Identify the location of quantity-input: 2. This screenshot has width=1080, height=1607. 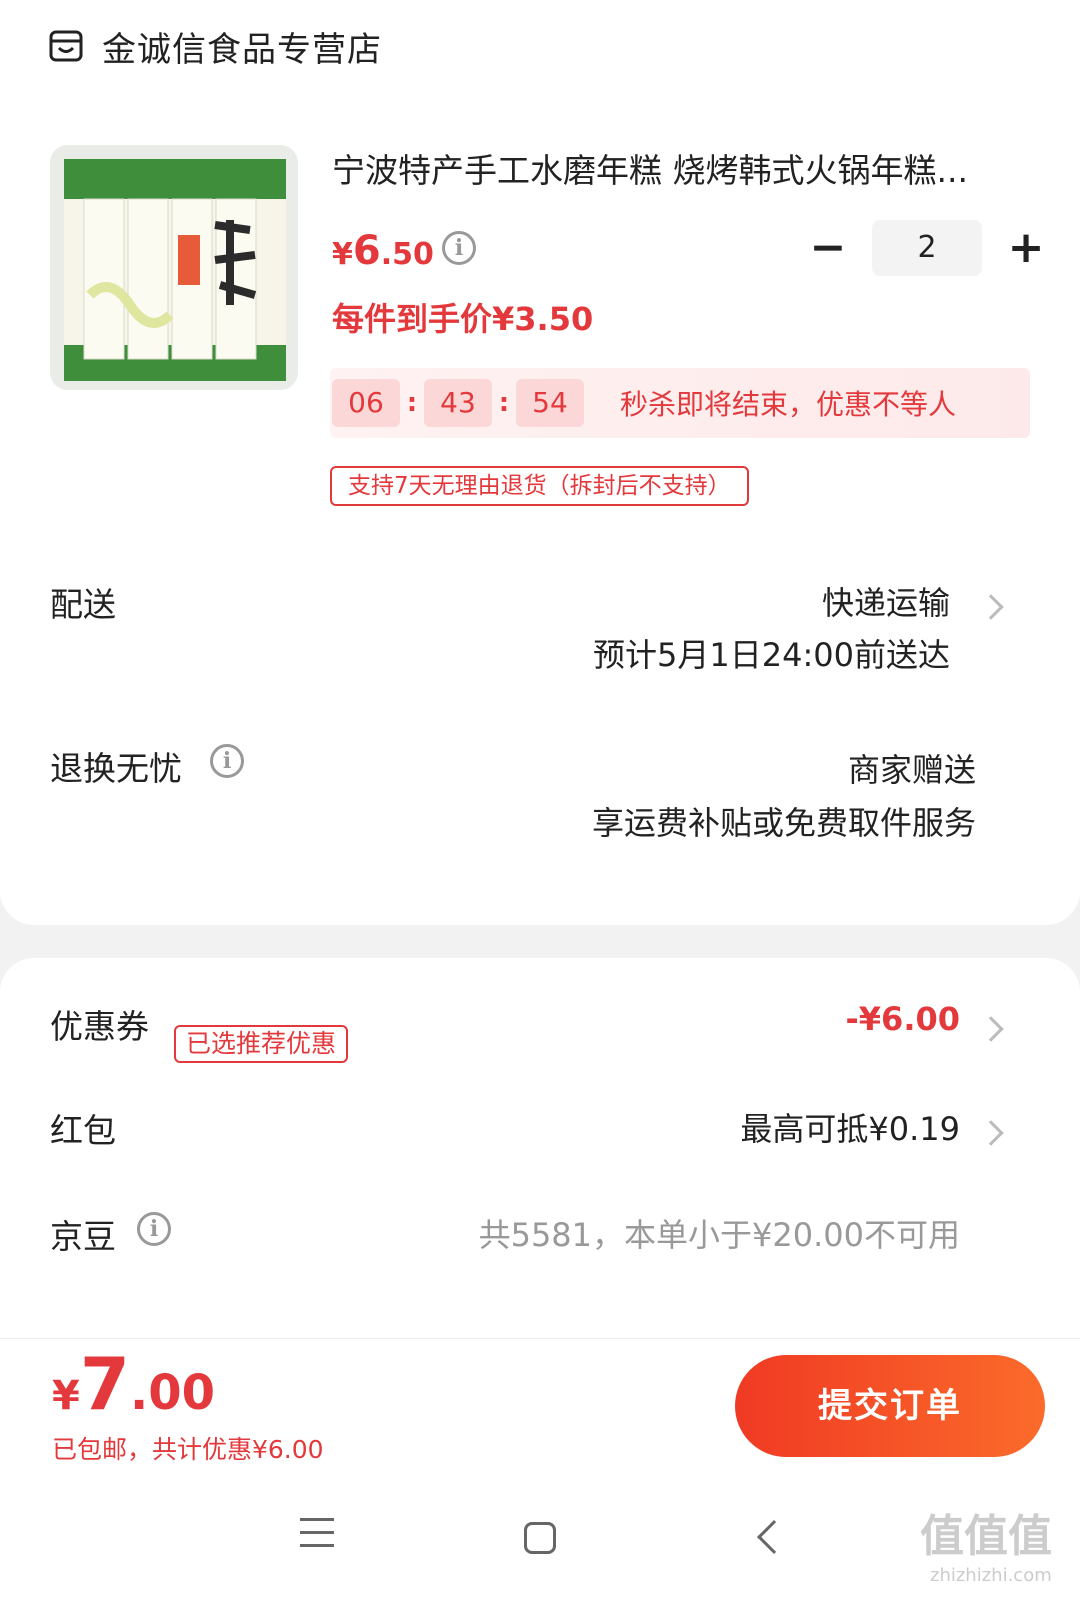
(927, 248).